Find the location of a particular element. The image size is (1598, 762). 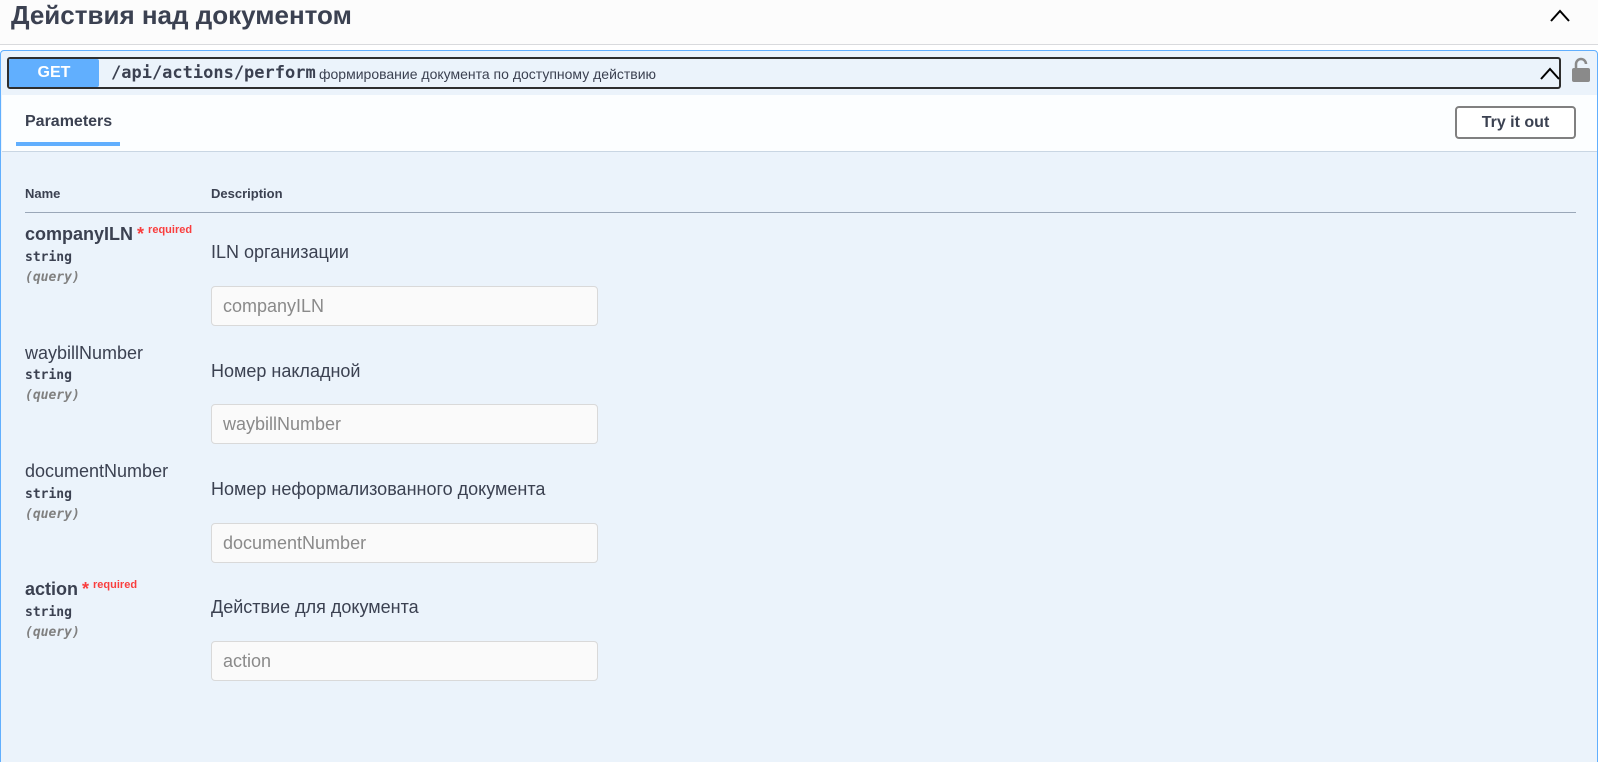

param-description: Номер накладной is located at coordinates (286, 371).